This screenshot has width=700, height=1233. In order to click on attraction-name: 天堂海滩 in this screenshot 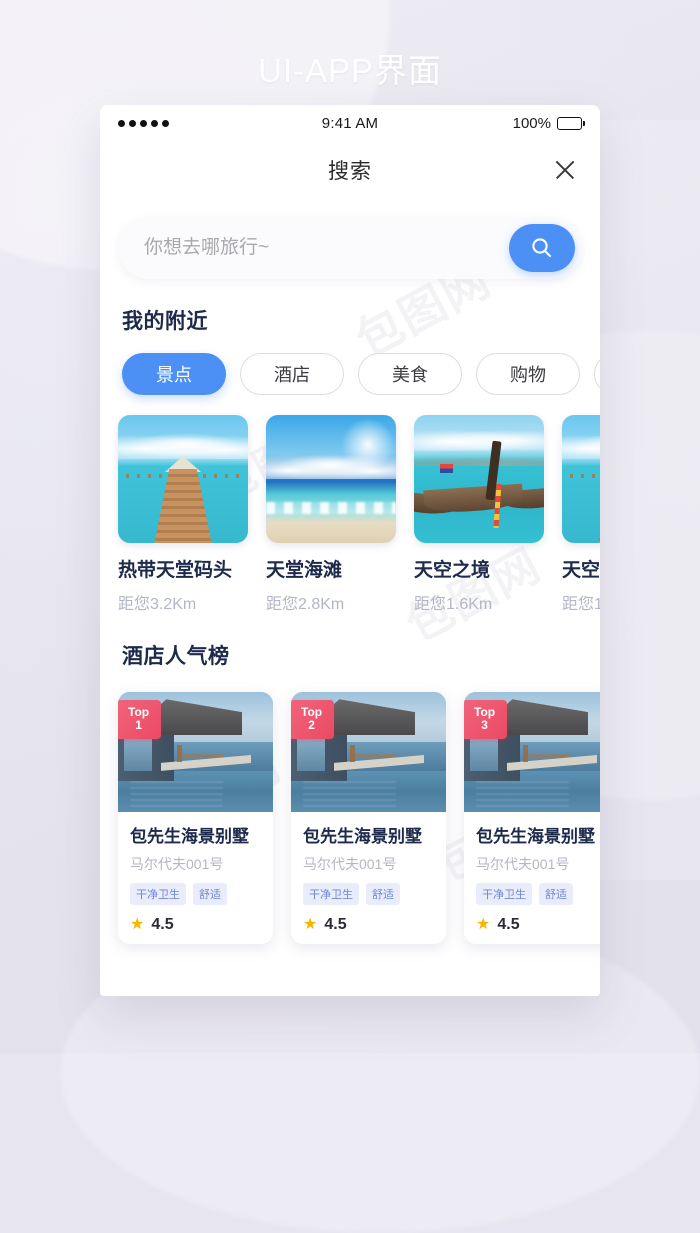, I will do `click(304, 570)`.